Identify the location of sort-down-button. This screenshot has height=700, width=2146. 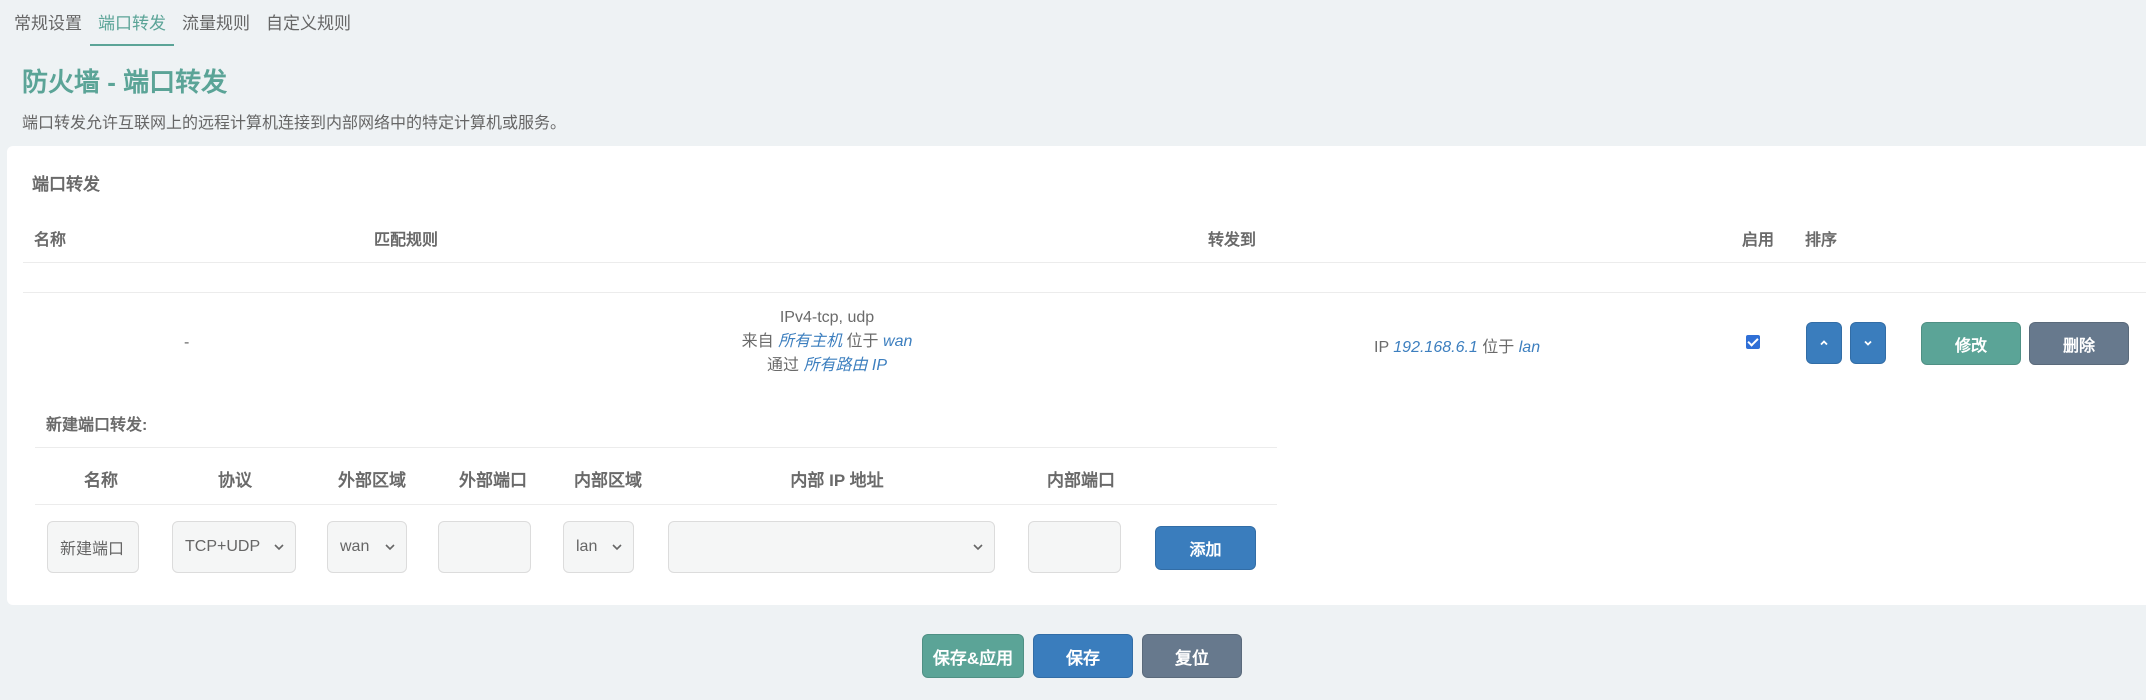
(1868, 343).